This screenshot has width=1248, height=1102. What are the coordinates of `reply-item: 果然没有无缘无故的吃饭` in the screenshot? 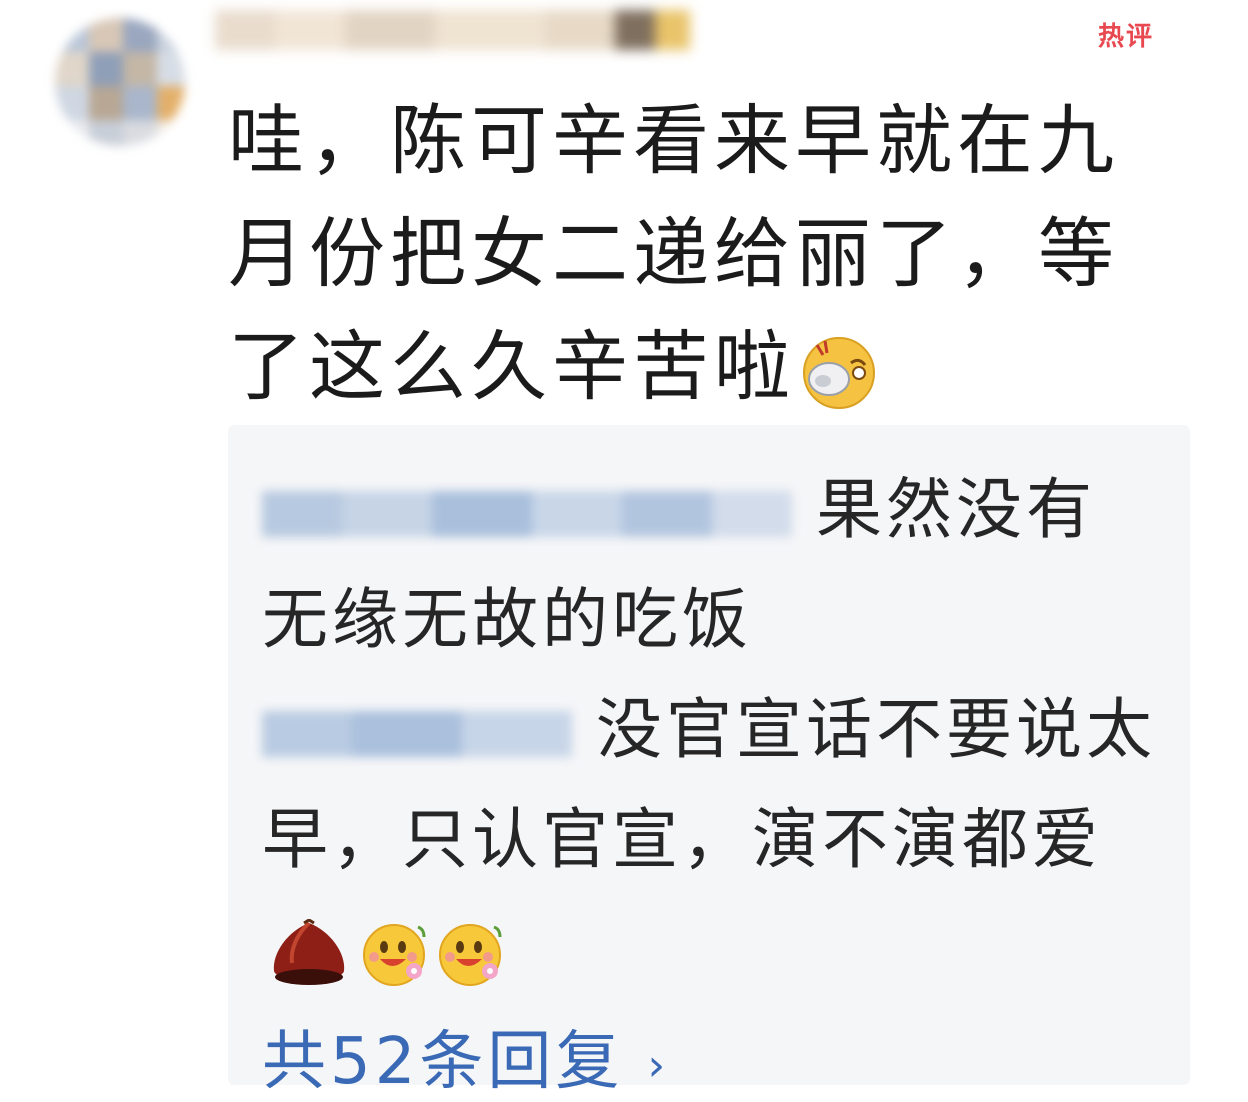 It's located at (712, 565).